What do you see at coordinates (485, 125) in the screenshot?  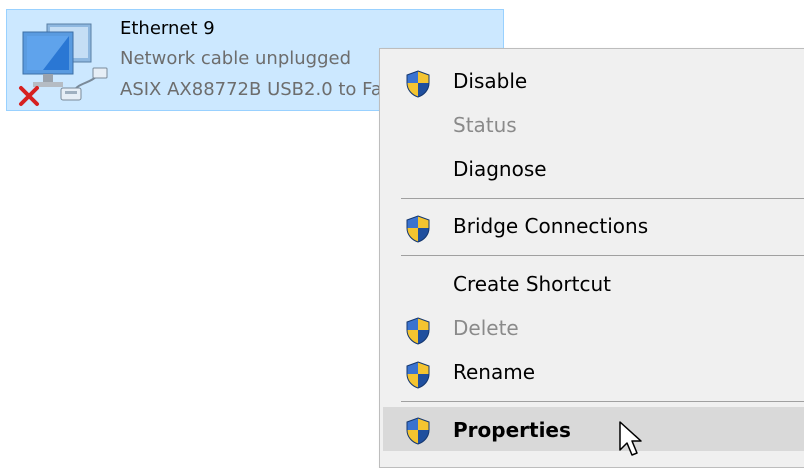 I see `menu-item-label: Status` at bounding box center [485, 125].